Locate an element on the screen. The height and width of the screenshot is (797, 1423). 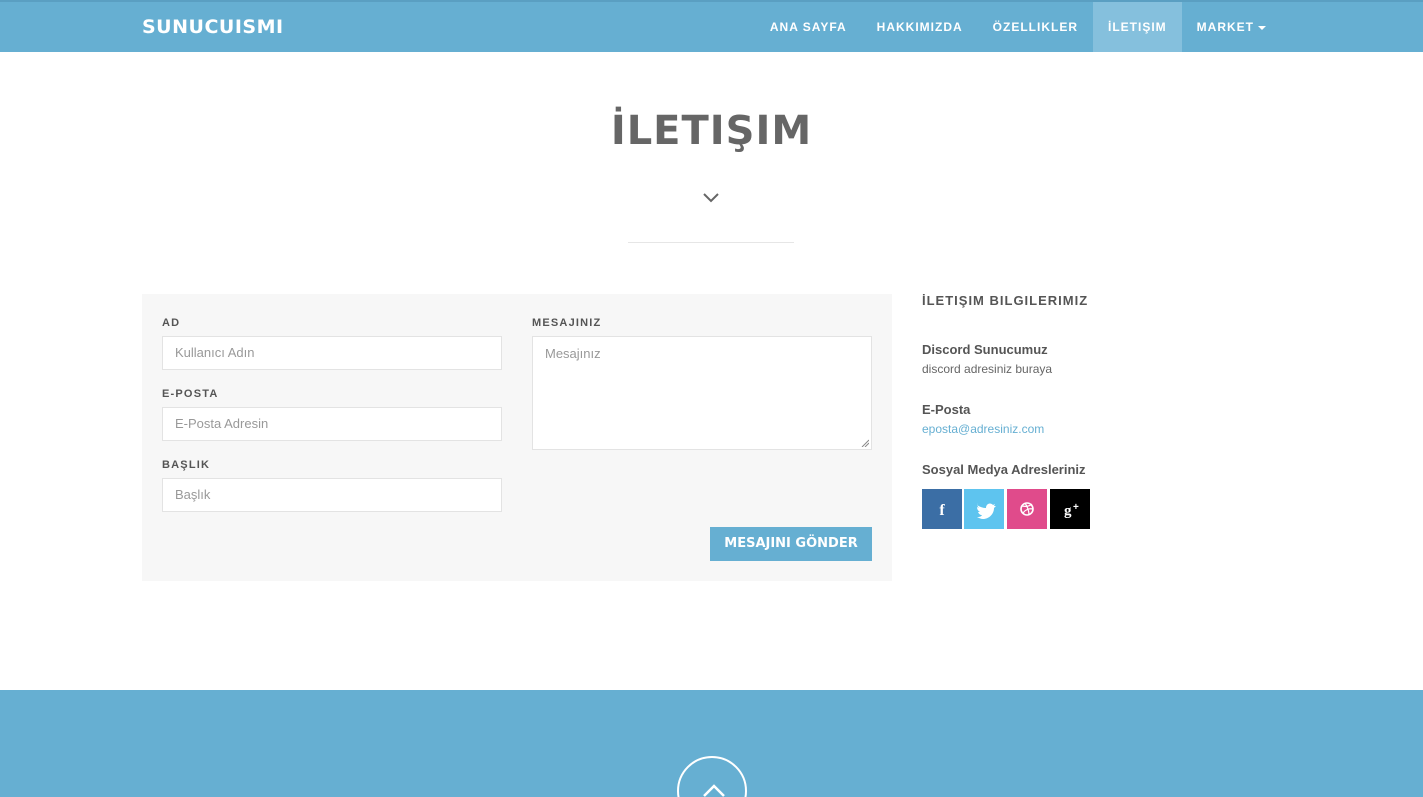
nav-item-market: MARKET is located at coordinates (1231, 27).